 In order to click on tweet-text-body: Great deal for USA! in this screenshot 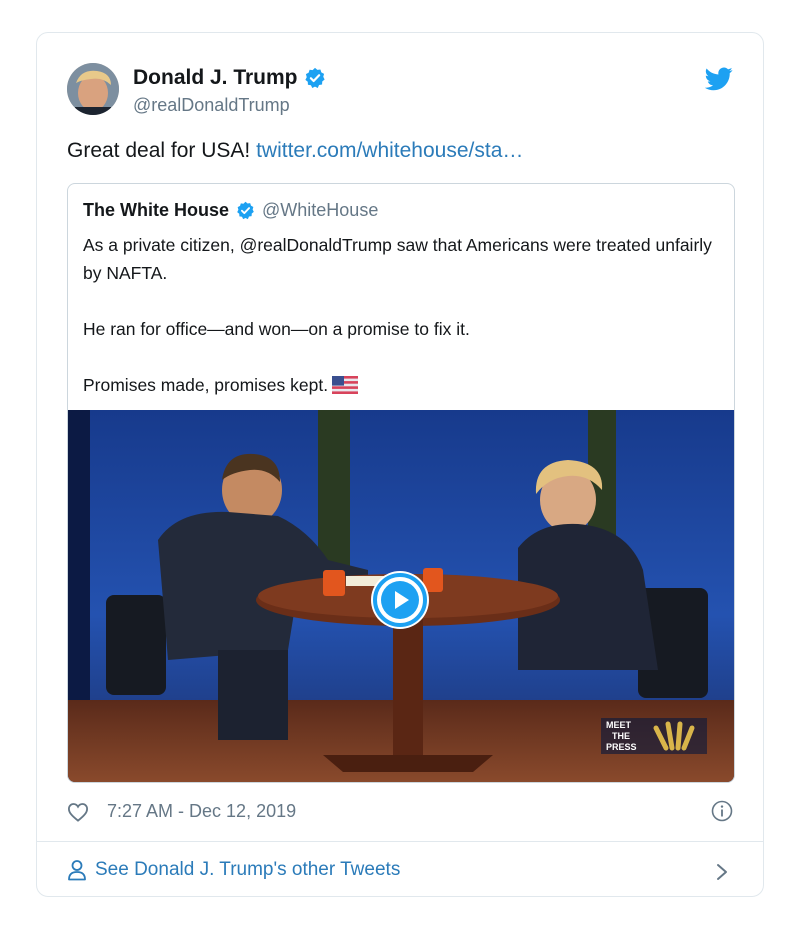, I will do `click(162, 150)`.